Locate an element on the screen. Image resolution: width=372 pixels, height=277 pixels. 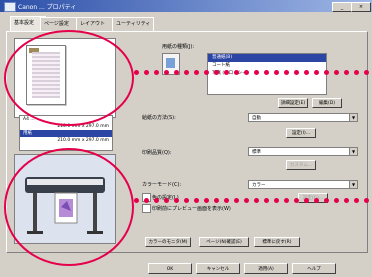
preview-check-label: 印刷前にプレビュー画面を表示(W) is located at coordinates (191, 209).